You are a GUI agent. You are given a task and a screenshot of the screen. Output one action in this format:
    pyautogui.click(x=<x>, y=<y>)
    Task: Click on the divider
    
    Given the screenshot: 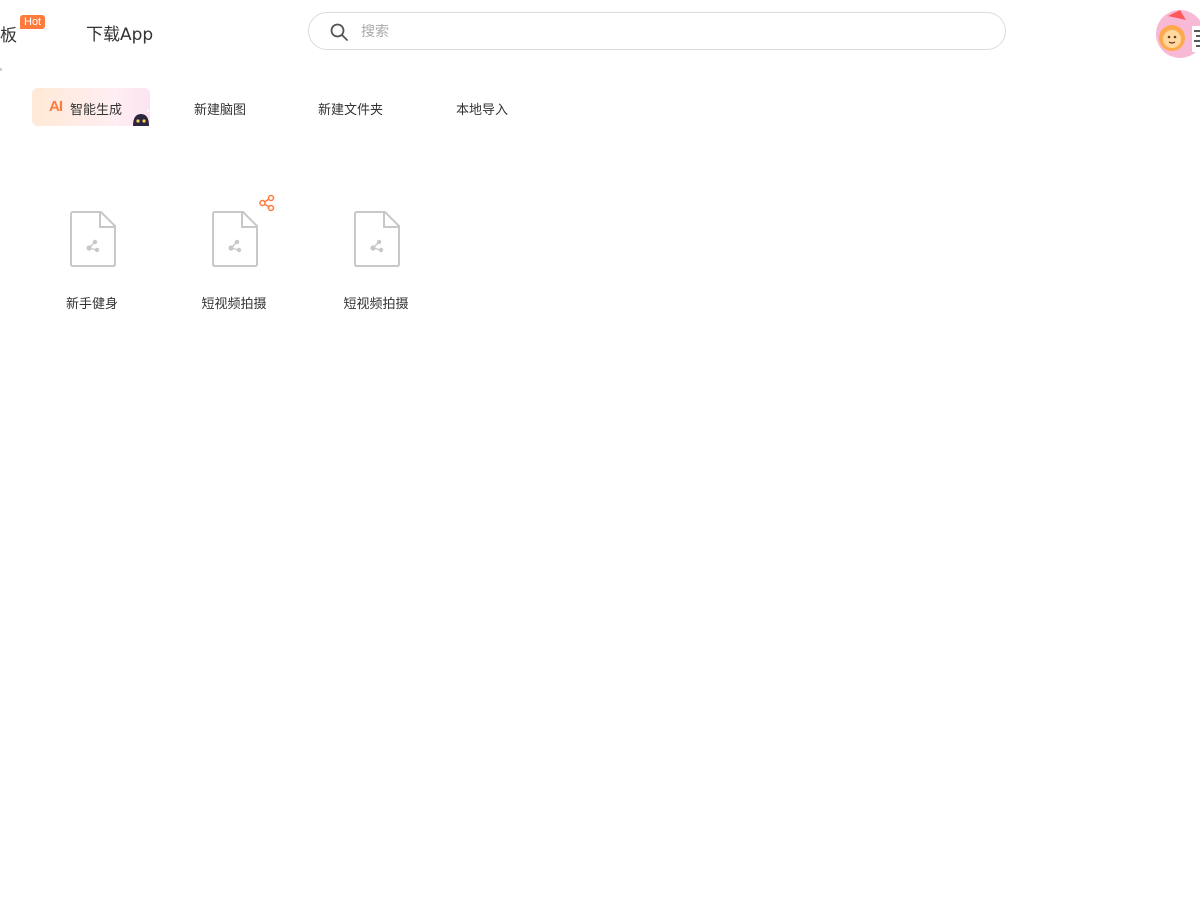 What is the action you would take?
    pyautogui.click(x=1, y=69)
    